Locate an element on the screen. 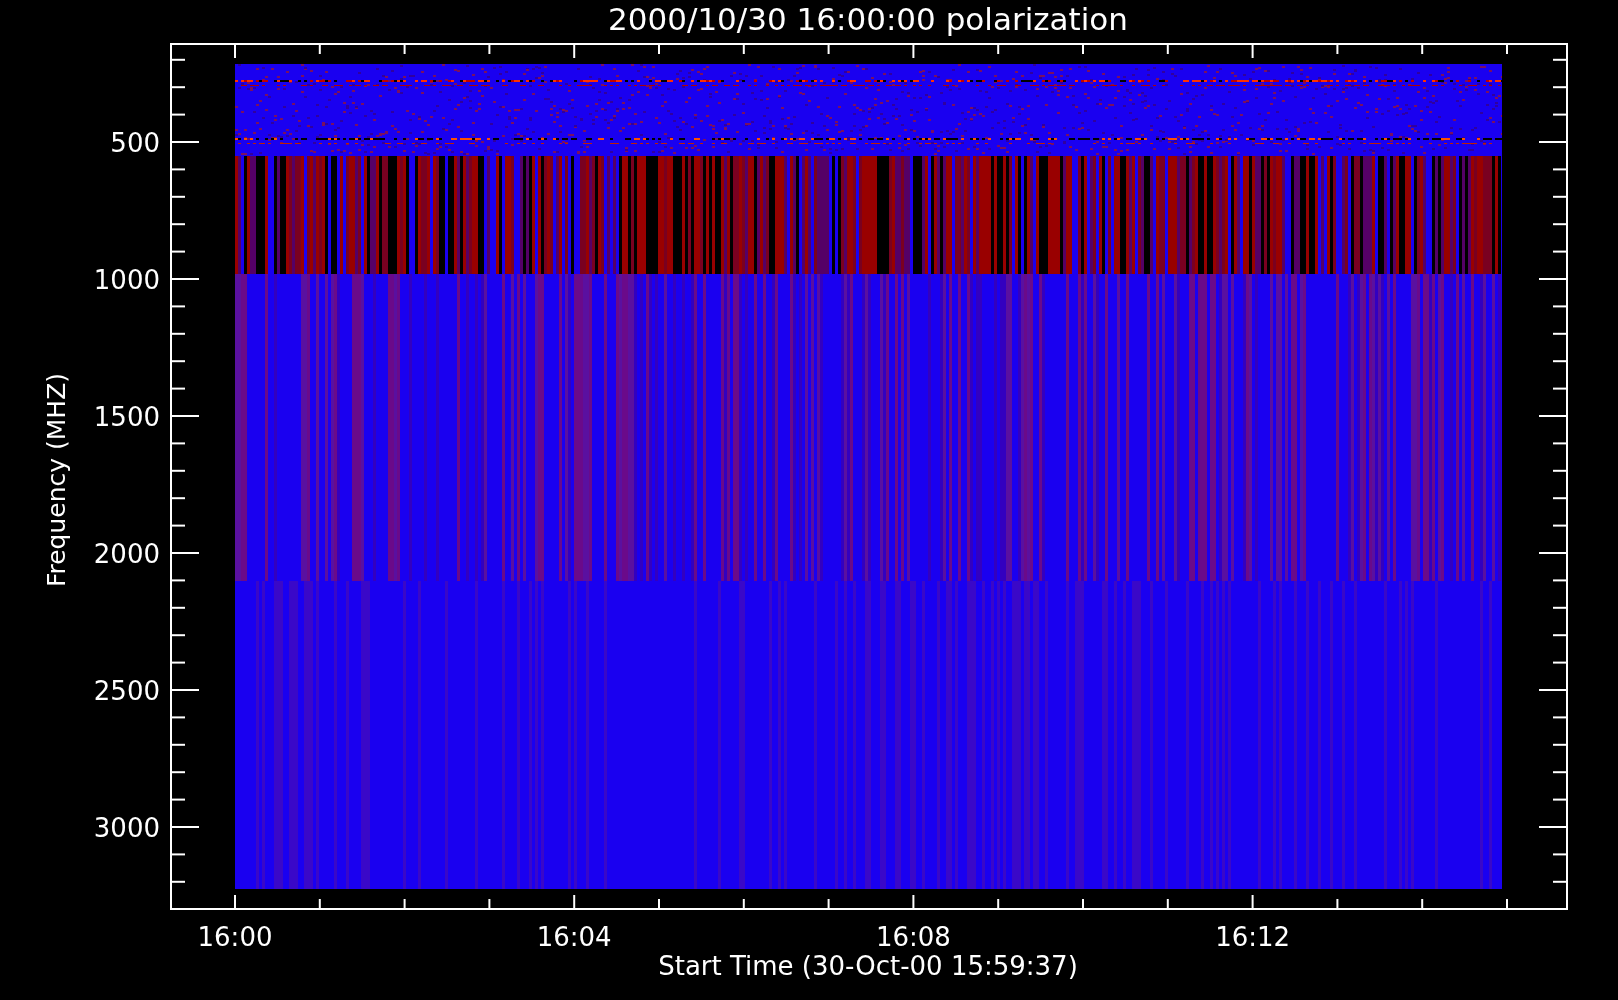 This screenshot has width=1618, height=1000. plot-title: 2000/10/30 16:00:00 polarization is located at coordinates (868, 19).